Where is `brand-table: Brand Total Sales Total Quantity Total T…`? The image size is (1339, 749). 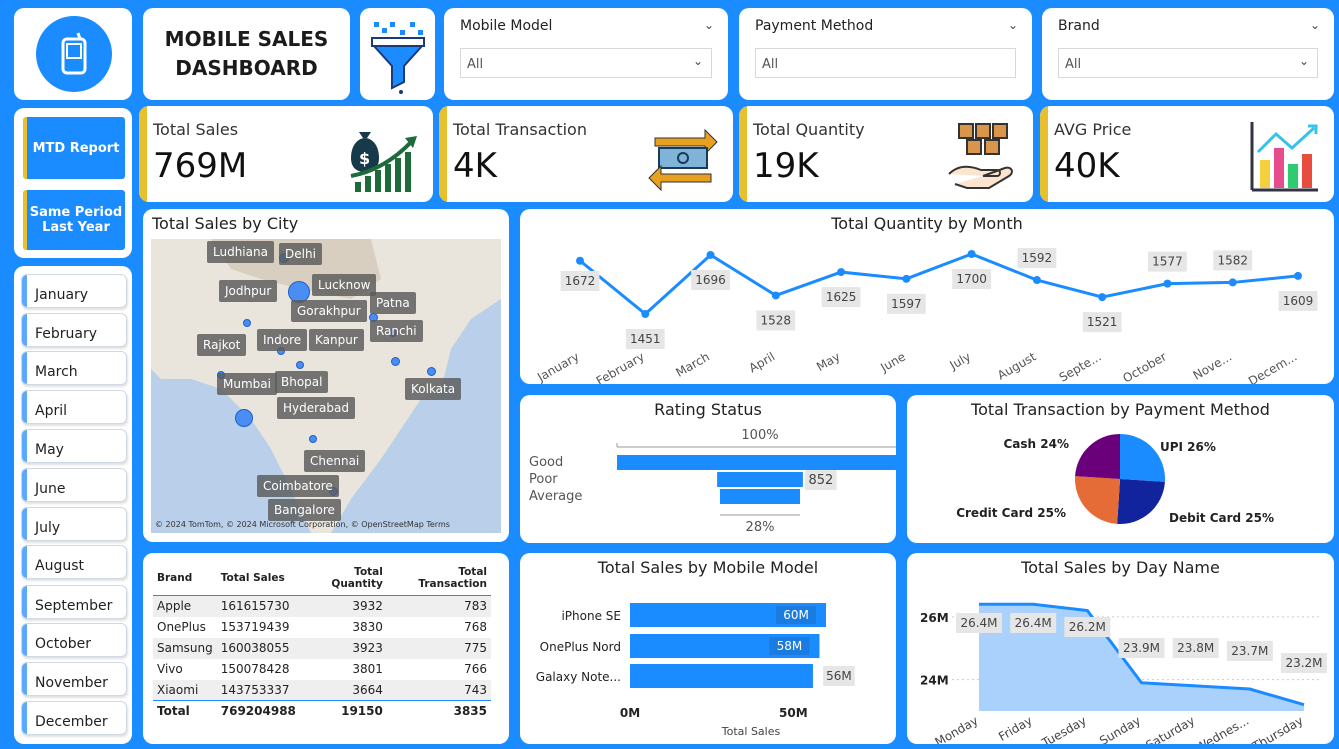
brand-table: Brand Total Sales Total Quantity Total T… is located at coordinates (322, 642).